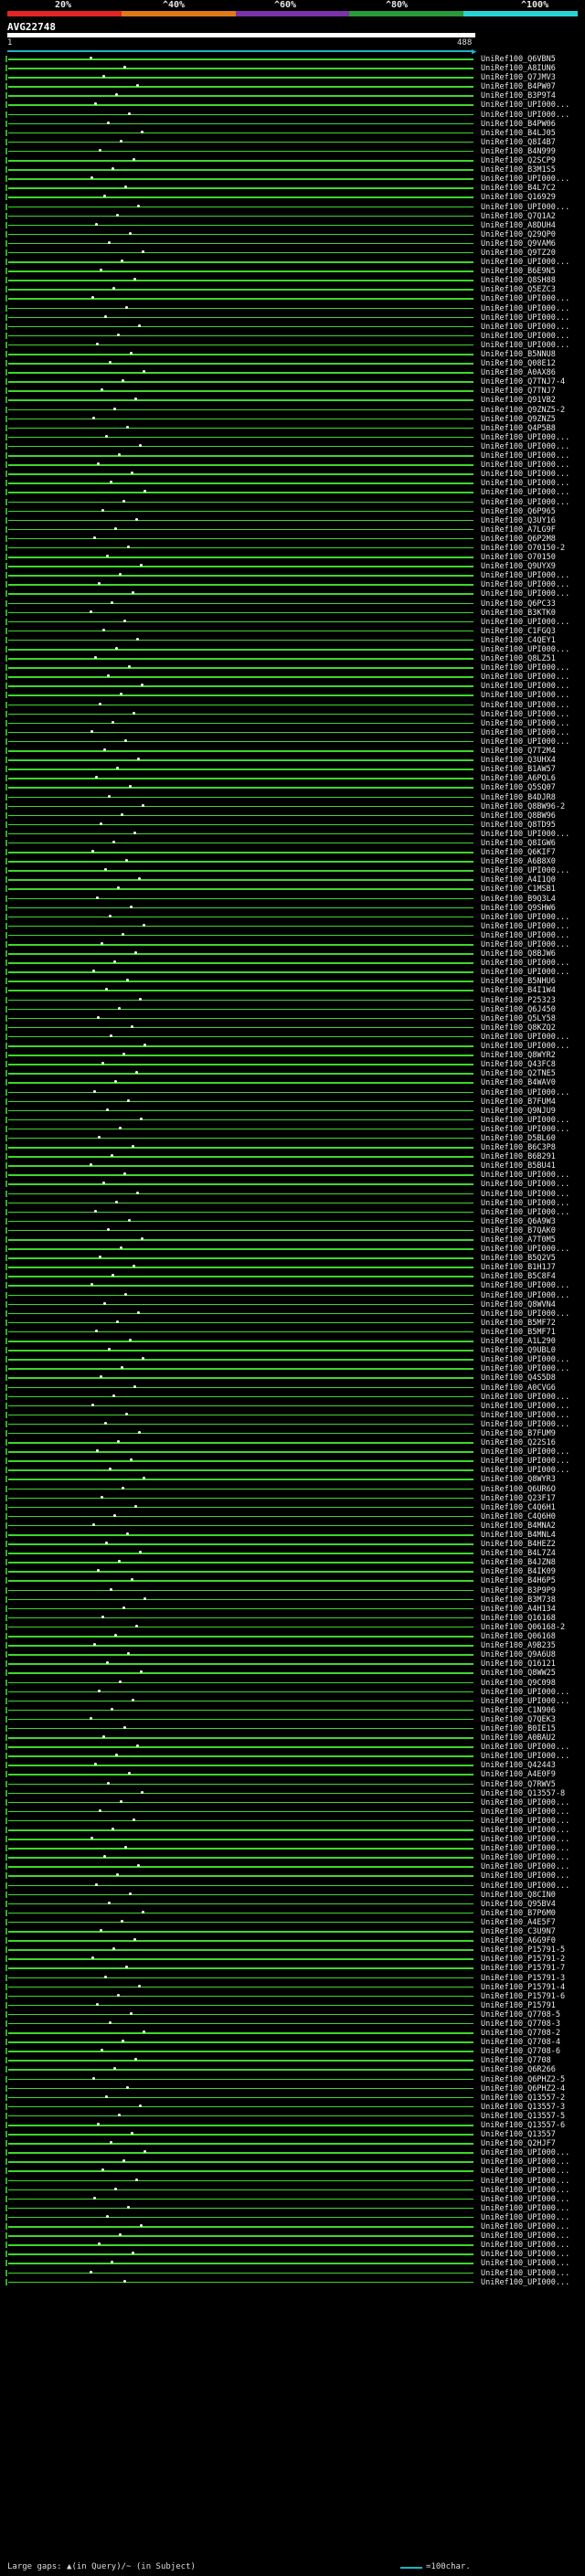  Describe the element at coordinates (293, 2107) in the screenshot. I see `hit-row: UniRef100_Q13557-3` at that location.